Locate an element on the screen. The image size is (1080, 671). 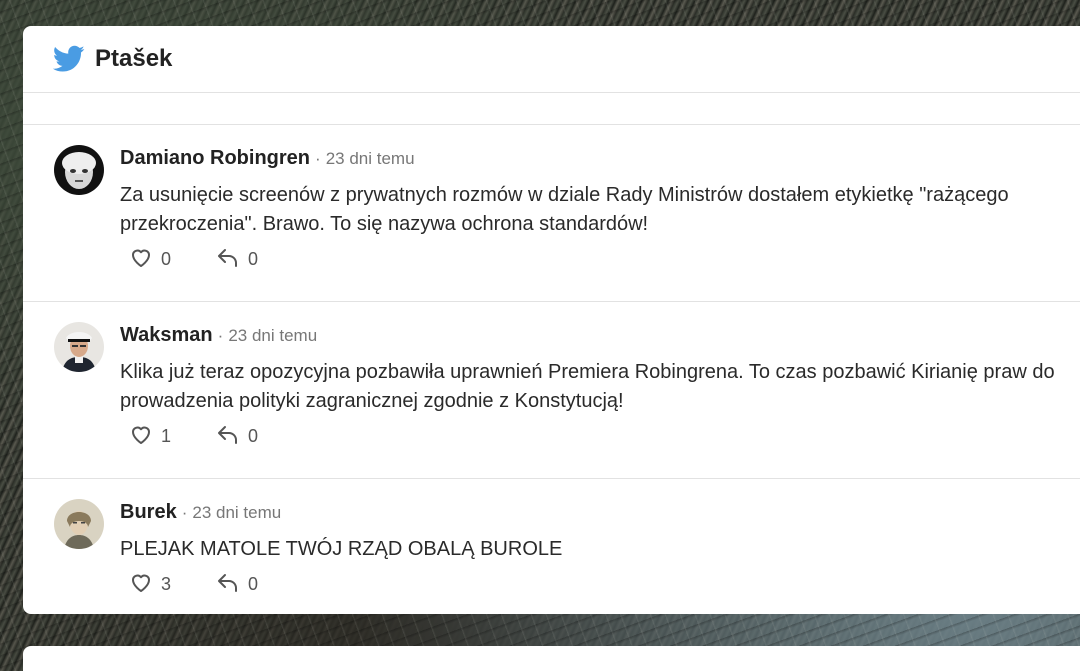
like-button: 0 is located at coordinates (150, 259).